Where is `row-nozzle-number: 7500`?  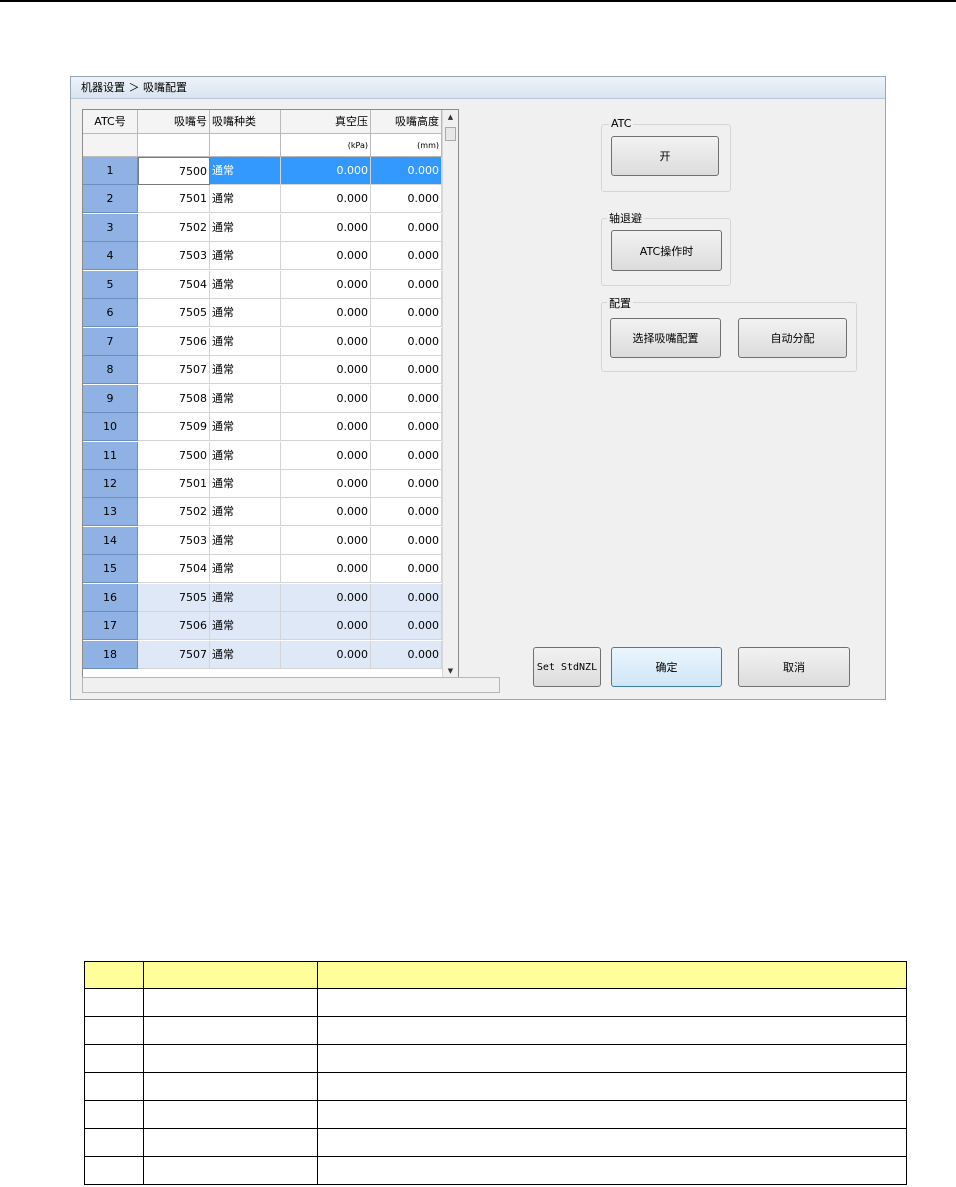
row-nozzle-number: 7500 is located at coordinates (174, 455).